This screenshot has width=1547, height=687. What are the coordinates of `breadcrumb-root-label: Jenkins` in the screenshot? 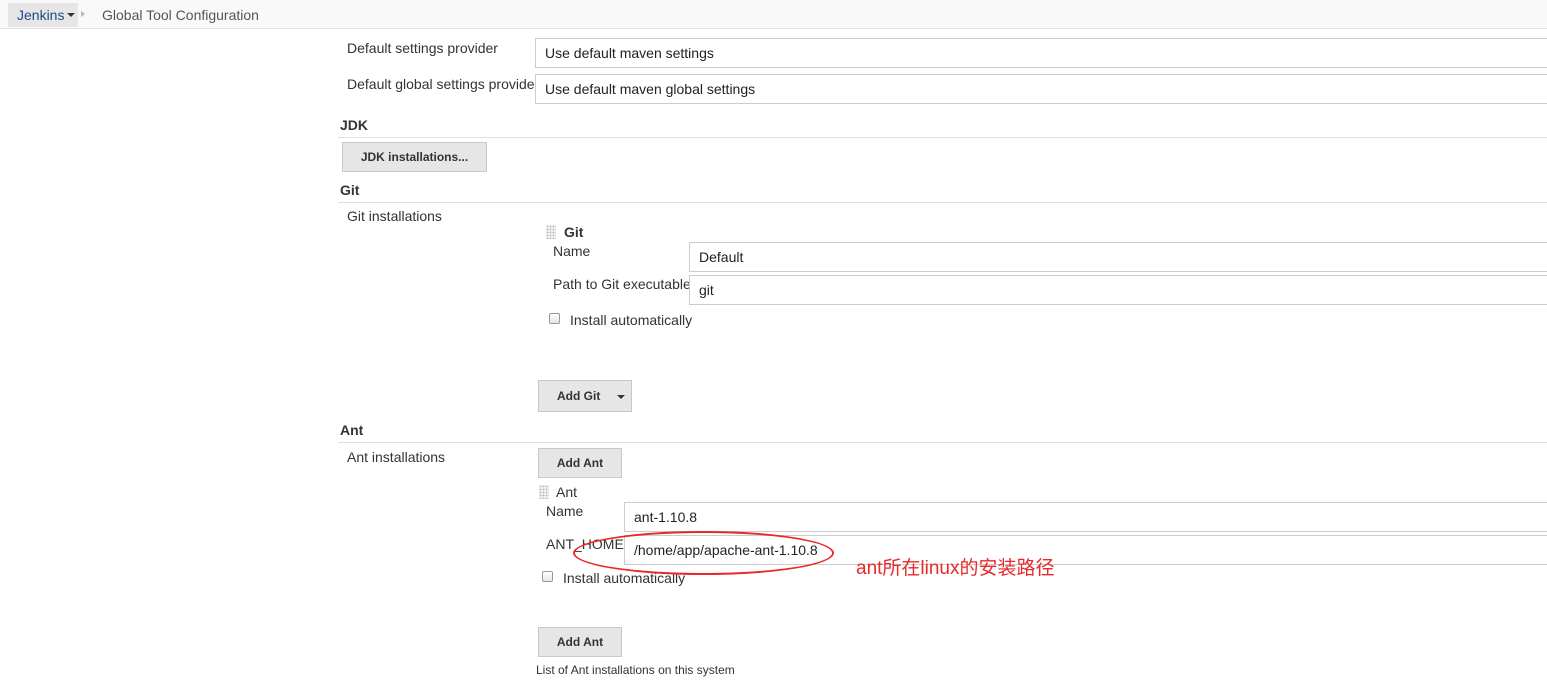 It's located at (40, 15).